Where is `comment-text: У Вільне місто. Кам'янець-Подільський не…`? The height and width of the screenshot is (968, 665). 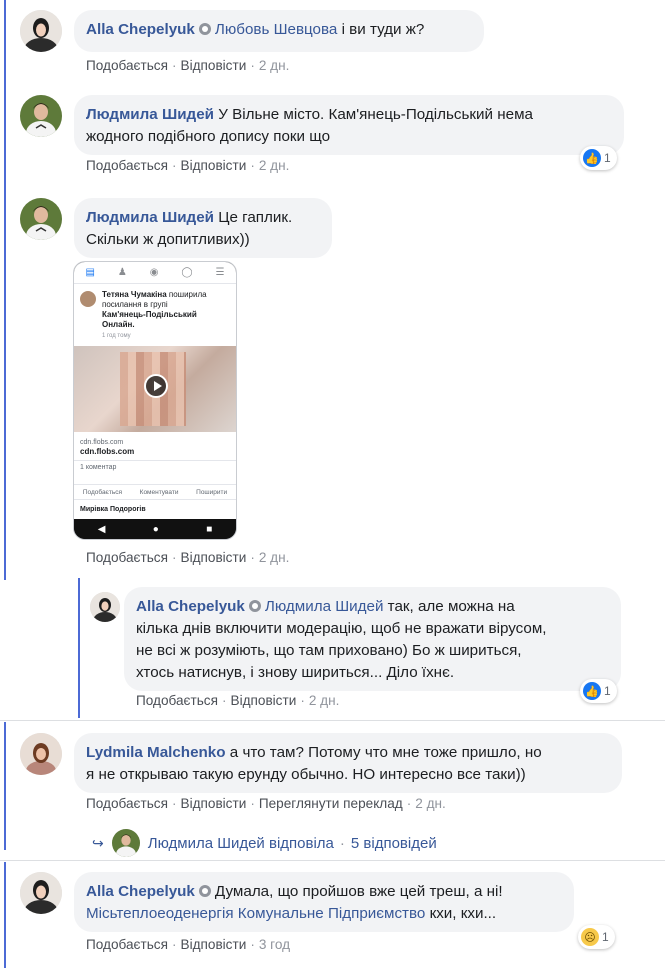
comment-text: У Вільне місто. Кам'янець-Подільський не… is located at coordinates (375, 114).